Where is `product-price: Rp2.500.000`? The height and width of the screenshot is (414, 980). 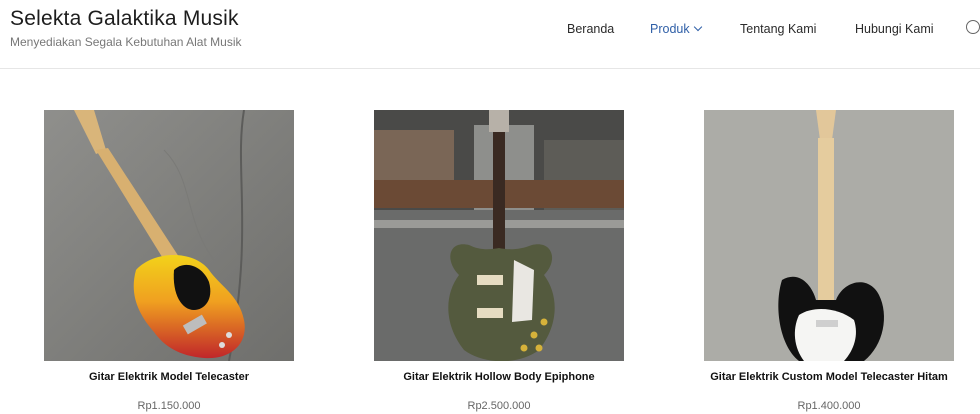 product-price: Rp2.500.000 is located at coordinates (499, 406).